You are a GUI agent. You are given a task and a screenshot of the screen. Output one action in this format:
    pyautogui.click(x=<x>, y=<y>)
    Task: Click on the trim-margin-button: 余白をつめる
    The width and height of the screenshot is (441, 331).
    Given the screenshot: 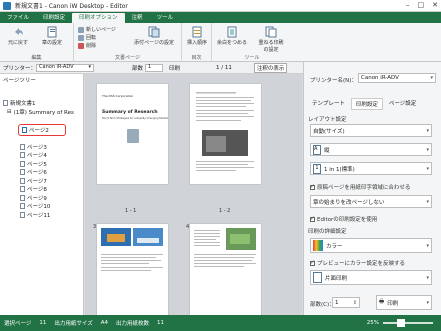 What is the action you would take?
    pyautogui.click(x=232, y=36)
    